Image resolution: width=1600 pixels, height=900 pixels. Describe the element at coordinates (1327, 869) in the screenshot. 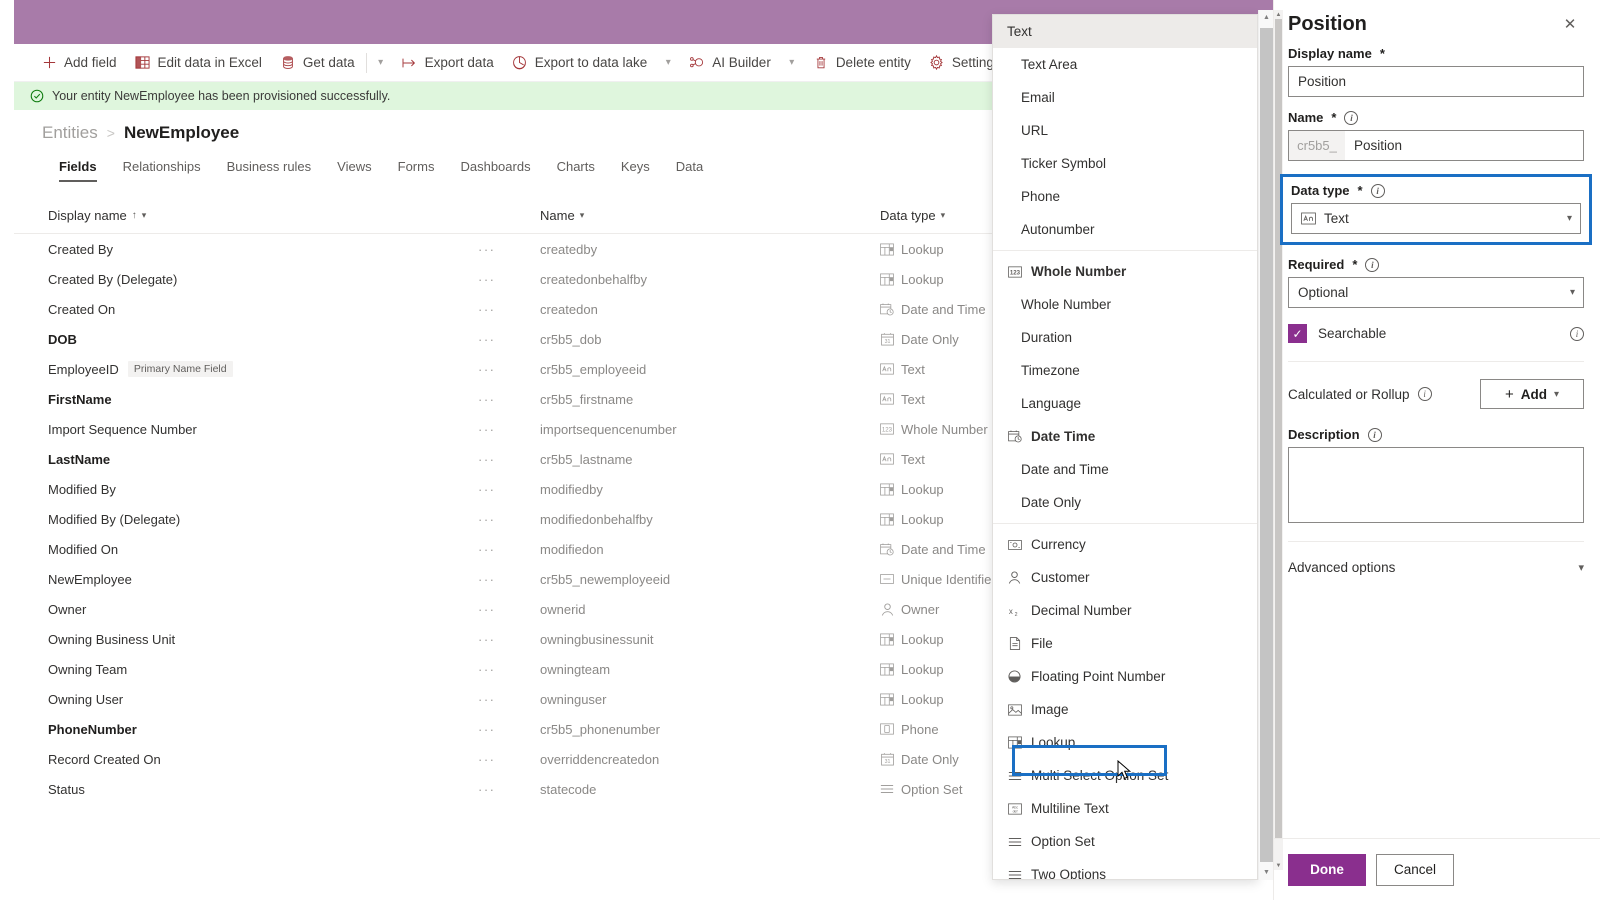

I see `done-button: Done` at that location.